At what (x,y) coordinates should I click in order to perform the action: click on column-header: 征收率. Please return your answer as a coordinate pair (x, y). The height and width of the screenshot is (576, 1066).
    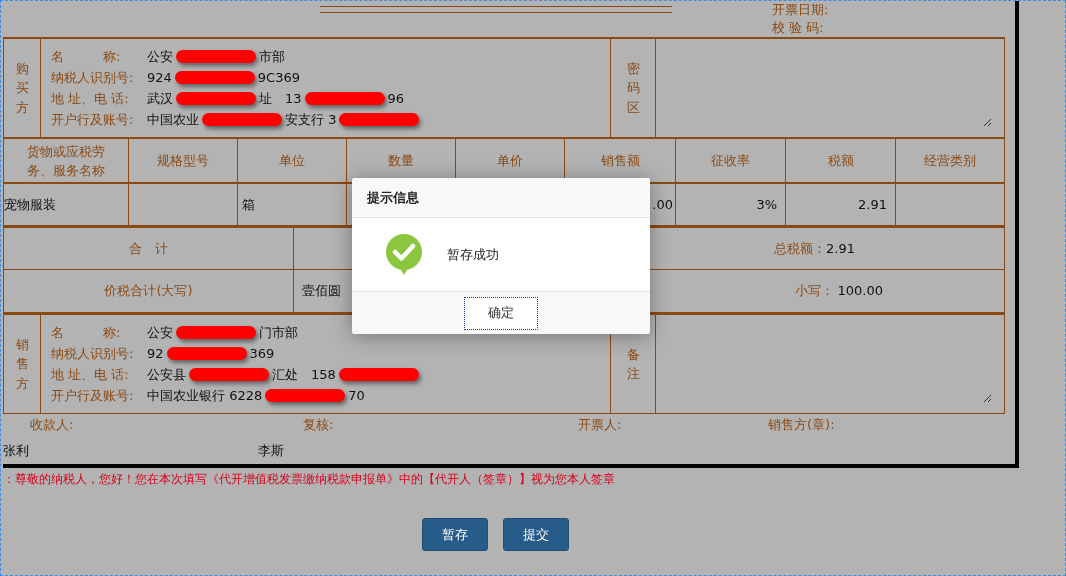
    Looking at the image, I should click on (730, 161).